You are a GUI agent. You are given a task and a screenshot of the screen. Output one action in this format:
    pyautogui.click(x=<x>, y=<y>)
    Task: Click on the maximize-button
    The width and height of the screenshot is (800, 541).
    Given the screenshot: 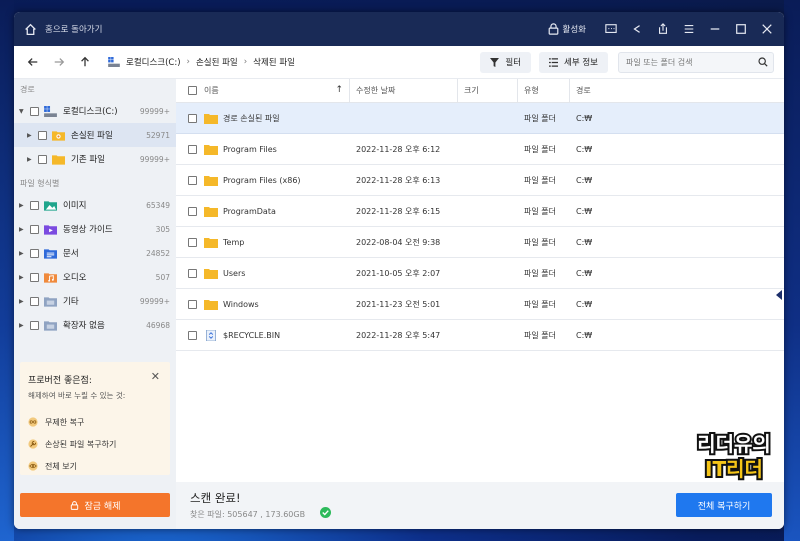 What is the action you would take?
    pyautogui.click(x=741, y=29)
    